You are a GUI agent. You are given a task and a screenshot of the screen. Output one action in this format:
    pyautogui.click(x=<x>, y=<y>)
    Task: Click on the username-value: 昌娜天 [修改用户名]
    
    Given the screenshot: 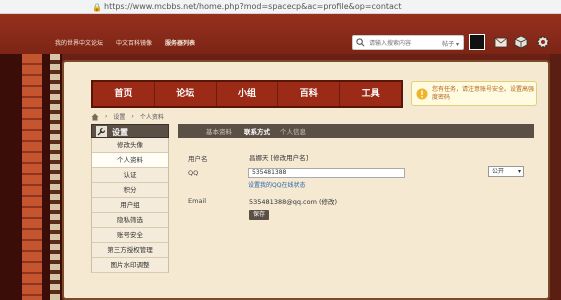 What is the action you would take?
    pyautogui.click(x=279, y=158)
    